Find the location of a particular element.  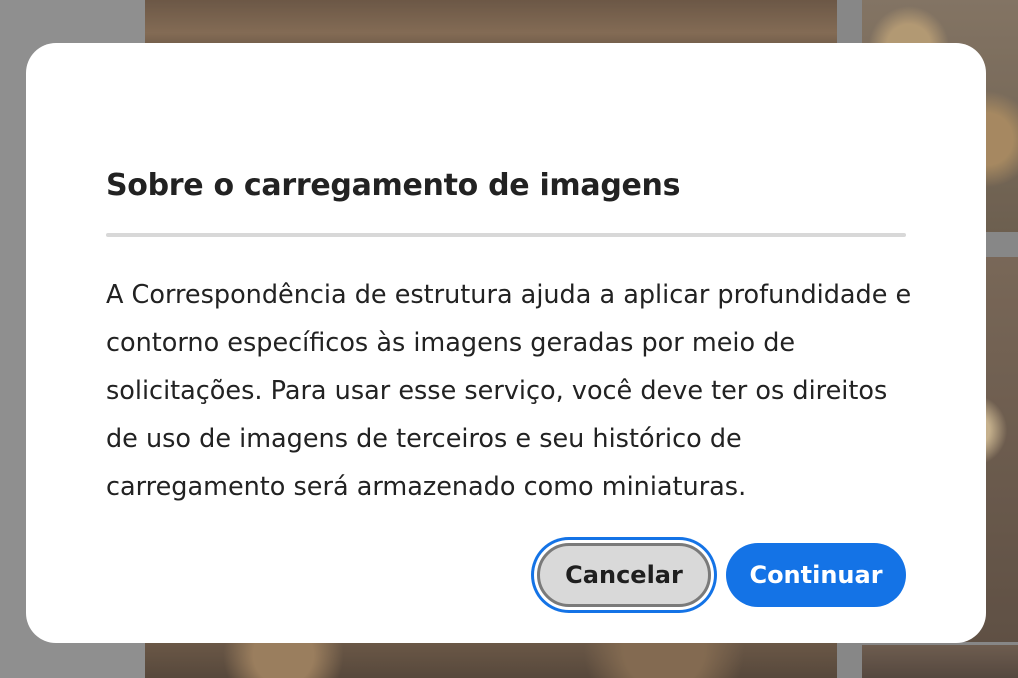

title-divider is located at coordinates (506, 235).